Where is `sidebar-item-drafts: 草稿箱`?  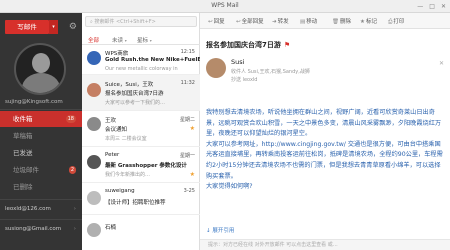 sidebar-item-drafts: 草稿箱 is located at coordinates (41, 136).